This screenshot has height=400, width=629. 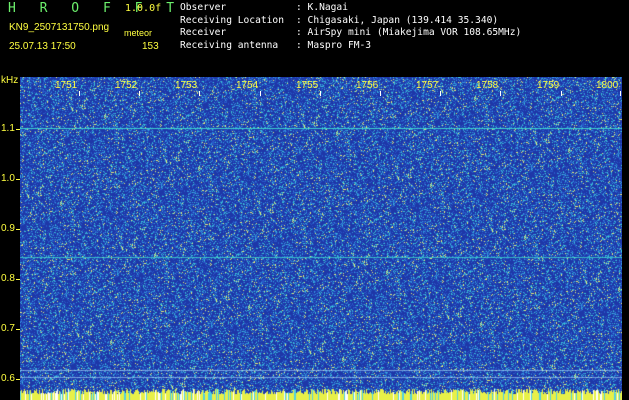 What do you see at coordinates (186, 85) in the screenshot?
I see `x-tick-label: 1753` at bounding box center [186, 85].